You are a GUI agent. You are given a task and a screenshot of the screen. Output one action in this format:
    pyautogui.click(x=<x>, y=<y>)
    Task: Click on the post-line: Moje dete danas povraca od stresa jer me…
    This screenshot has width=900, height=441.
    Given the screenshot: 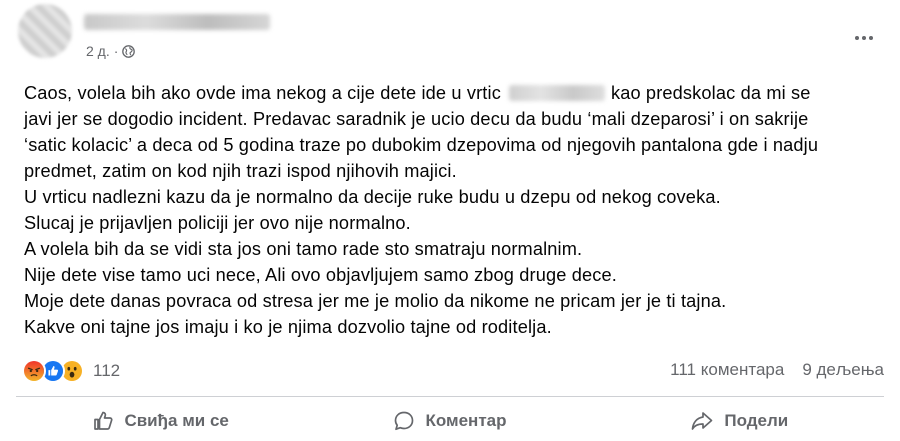 What is the action you would take?
    pyautogui.click(x=375, y=301)
    